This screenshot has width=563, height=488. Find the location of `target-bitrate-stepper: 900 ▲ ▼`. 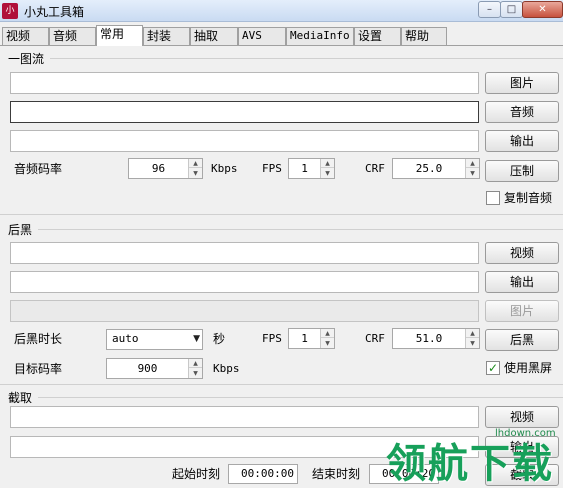

target-bitrate-stepper: 900 ▲ ▼ is located at coordinates (154, 368).